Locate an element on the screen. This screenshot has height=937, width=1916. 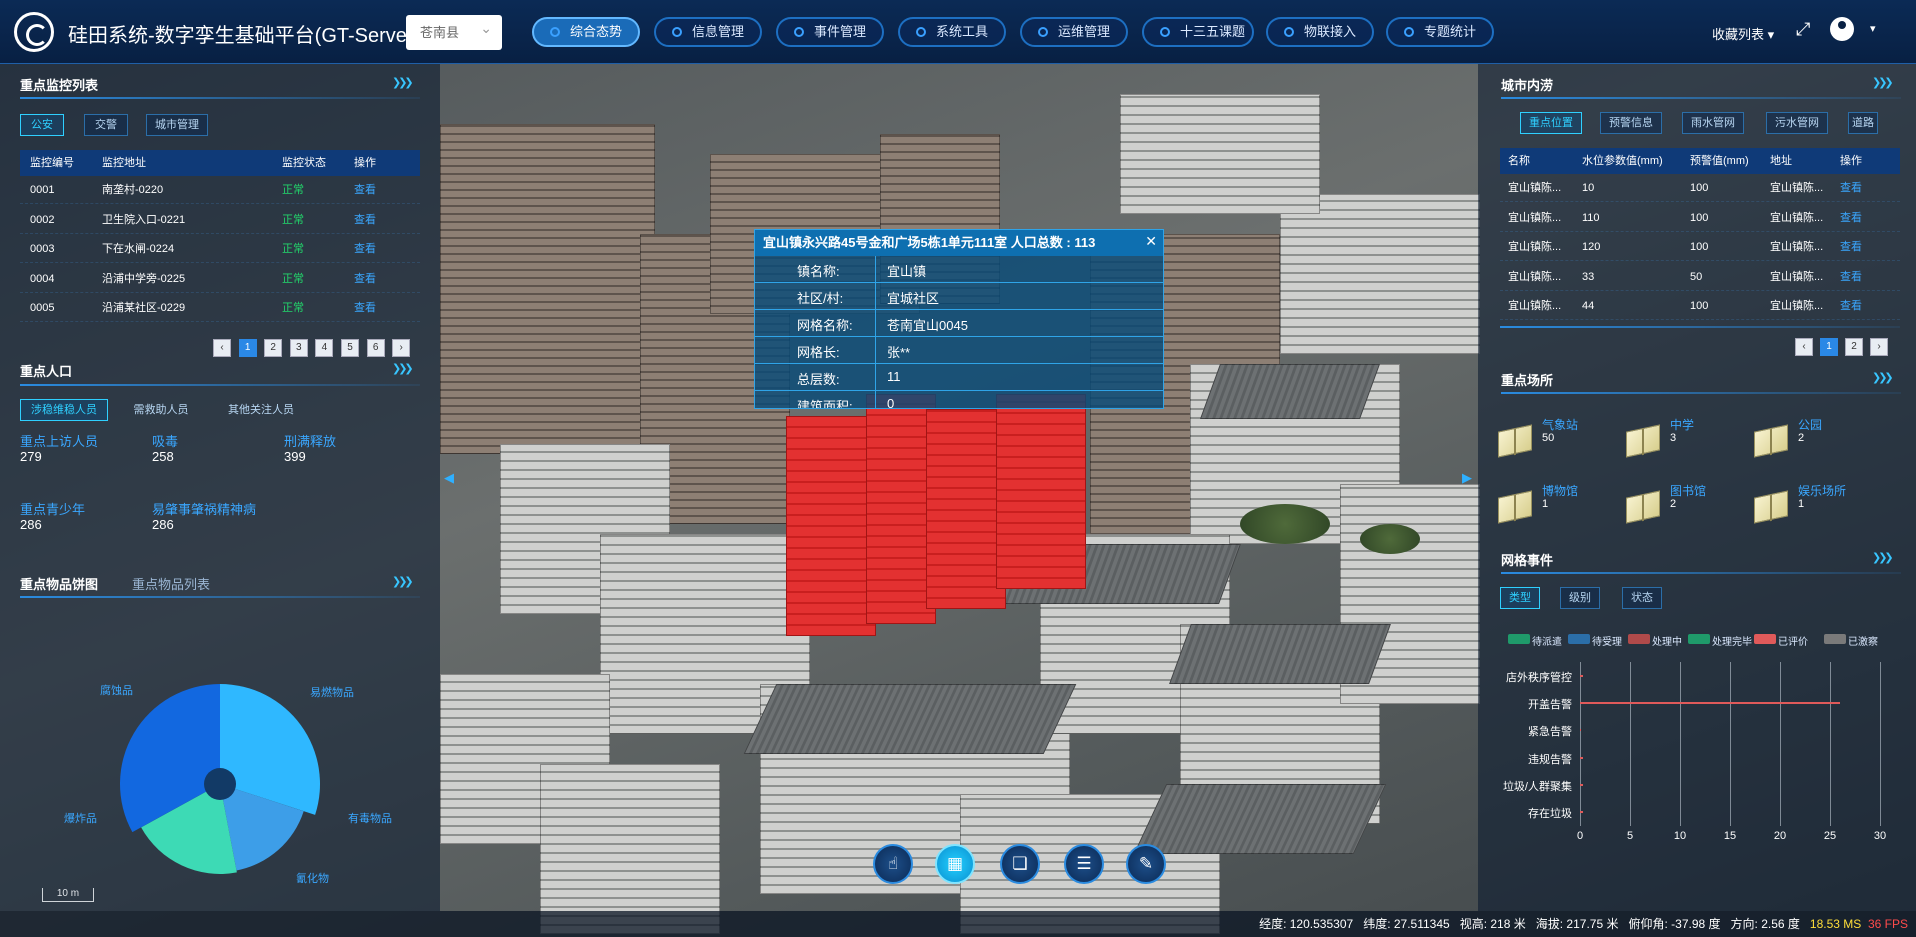
nav-tools: 系统工具 is located at coordinates (952, 32).